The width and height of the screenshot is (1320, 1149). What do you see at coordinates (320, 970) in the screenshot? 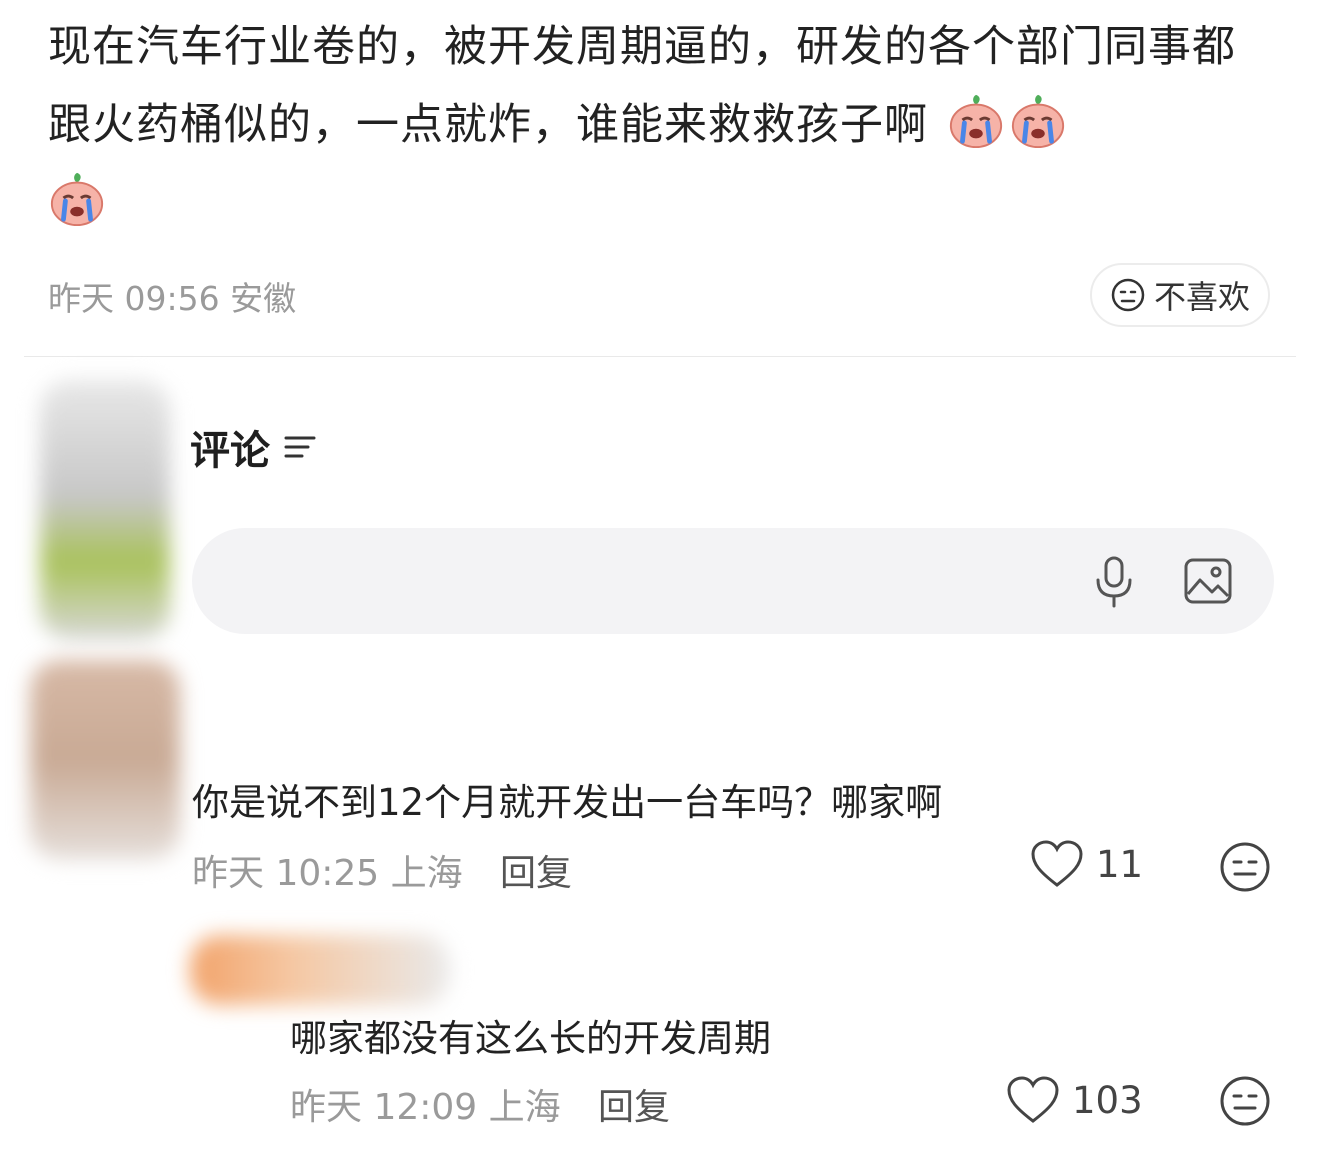
I see `blurred-username` at bounding box center [320, 970].